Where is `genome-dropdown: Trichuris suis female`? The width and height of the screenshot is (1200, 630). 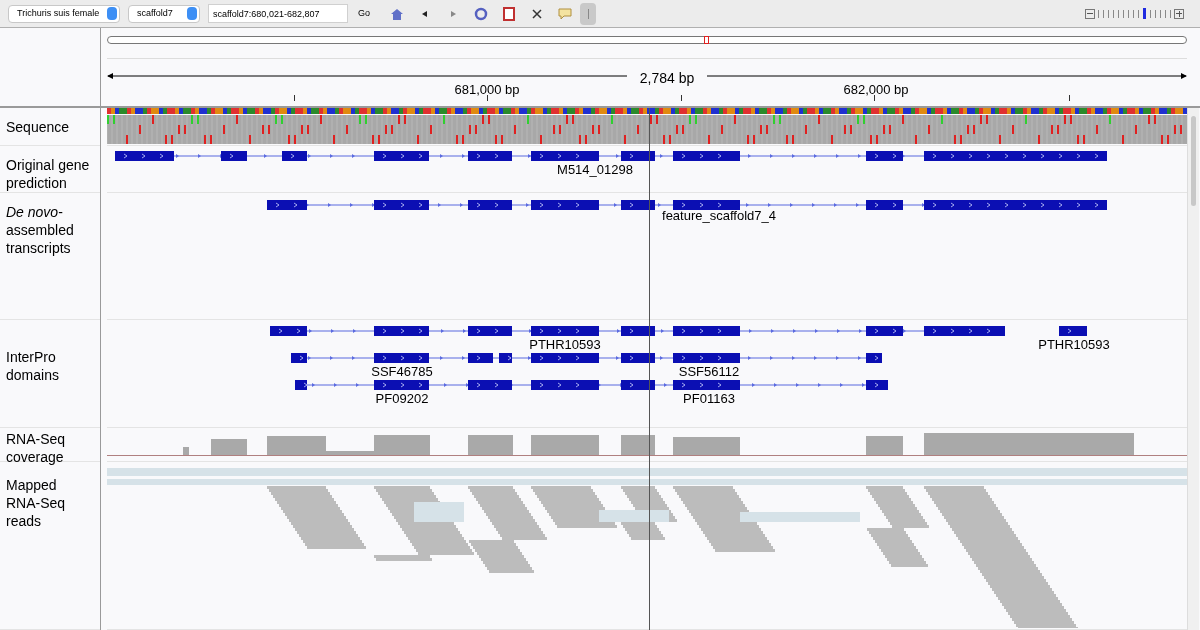 genome-dropdown: Trichuris suis female is located at coordinates (64, 13).